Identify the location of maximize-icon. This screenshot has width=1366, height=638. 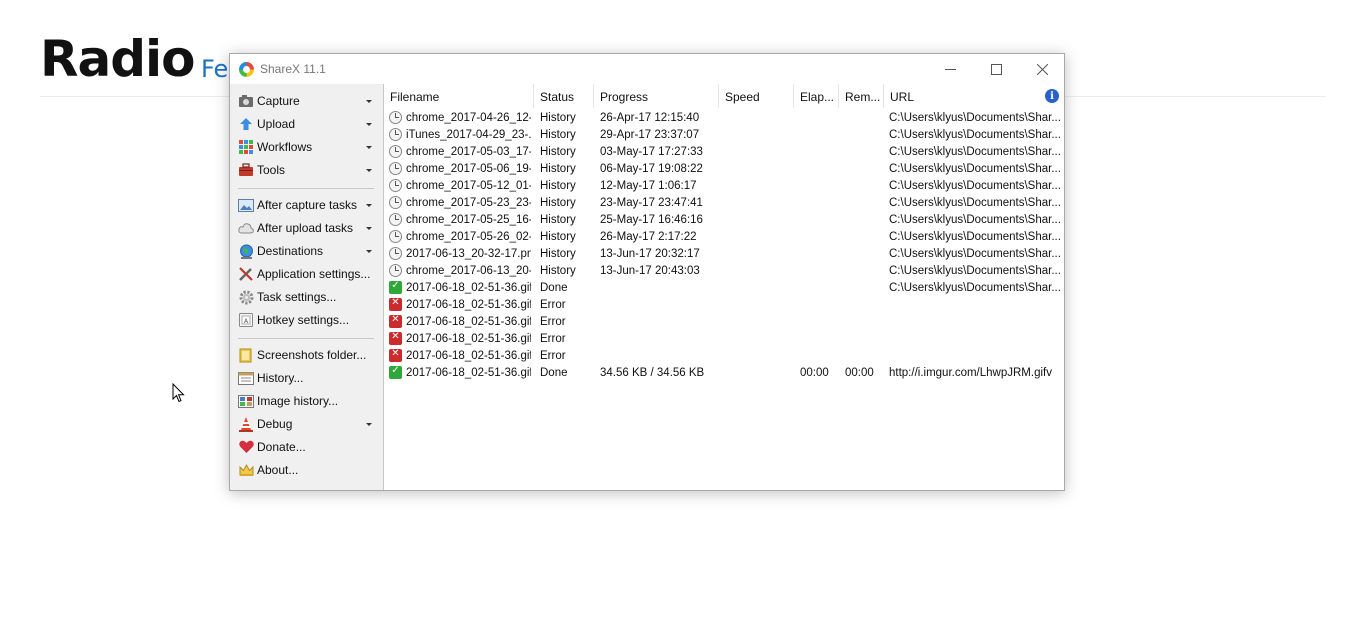
(996, 69).